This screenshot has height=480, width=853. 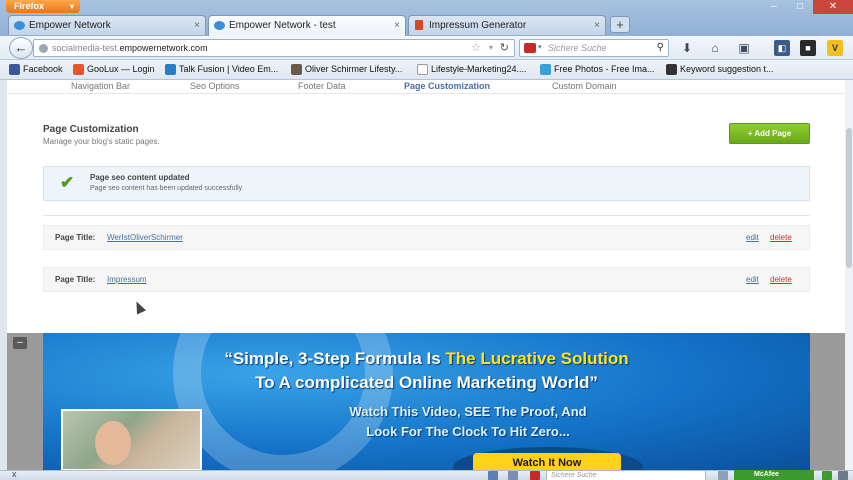 I want to click on firefox-menu-label: Firefox, so click(x=29, y=6).